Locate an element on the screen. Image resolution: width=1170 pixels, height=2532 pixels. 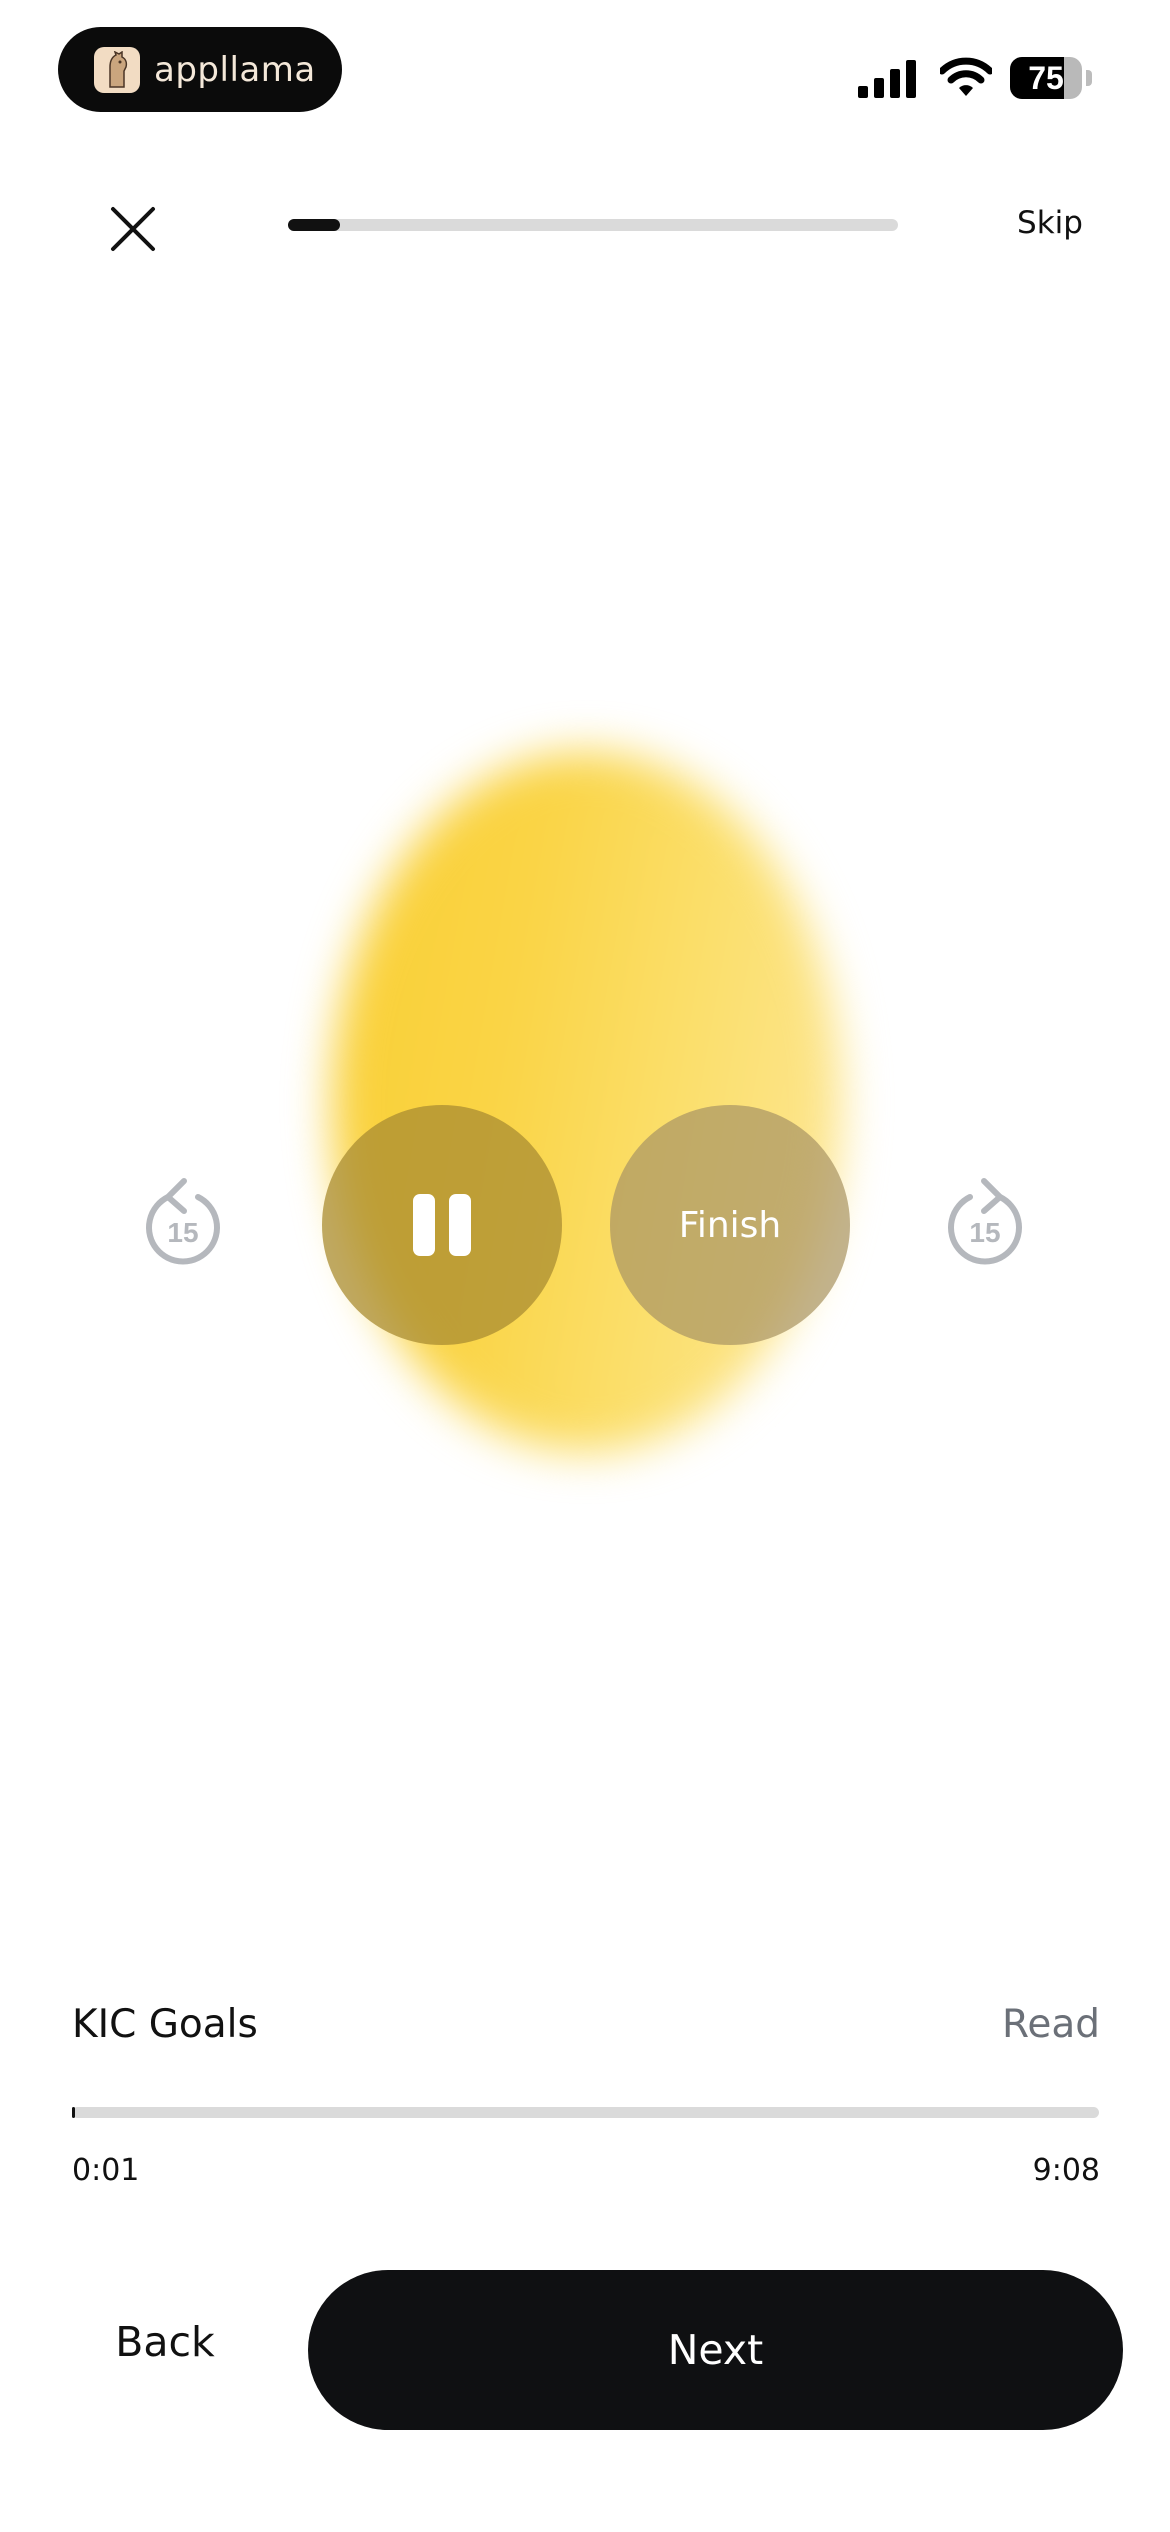
back-button: Back is located at coordinates (165, 2342).